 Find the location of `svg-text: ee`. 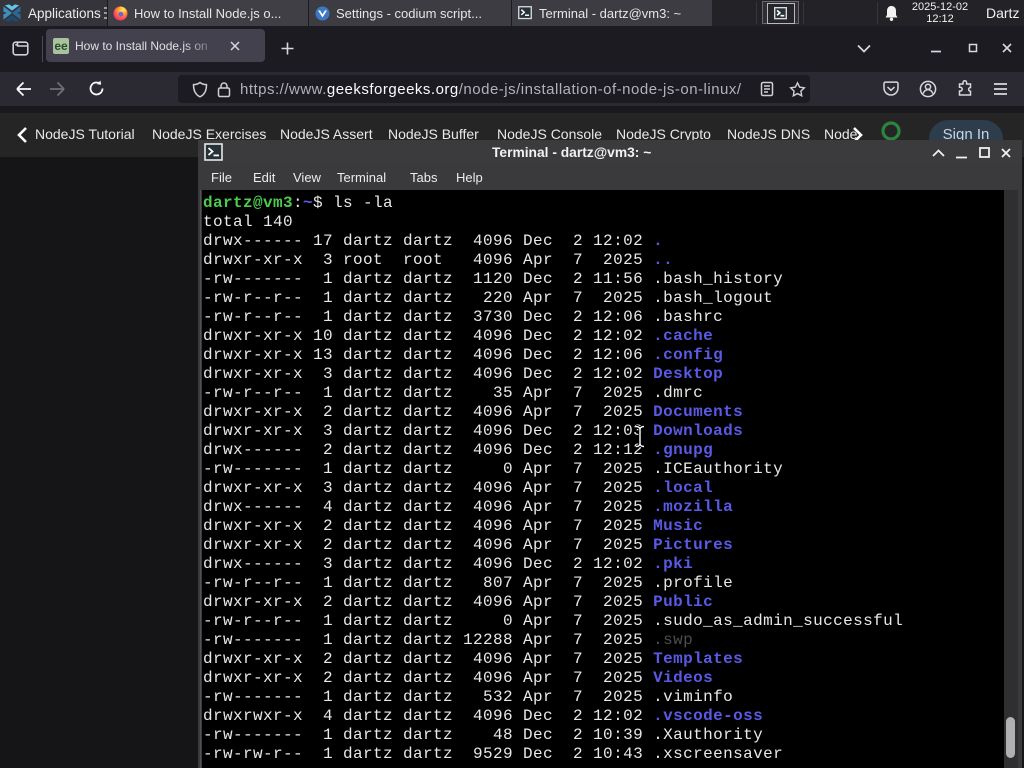

svg-text: ee is located at coordinates (61, 46).